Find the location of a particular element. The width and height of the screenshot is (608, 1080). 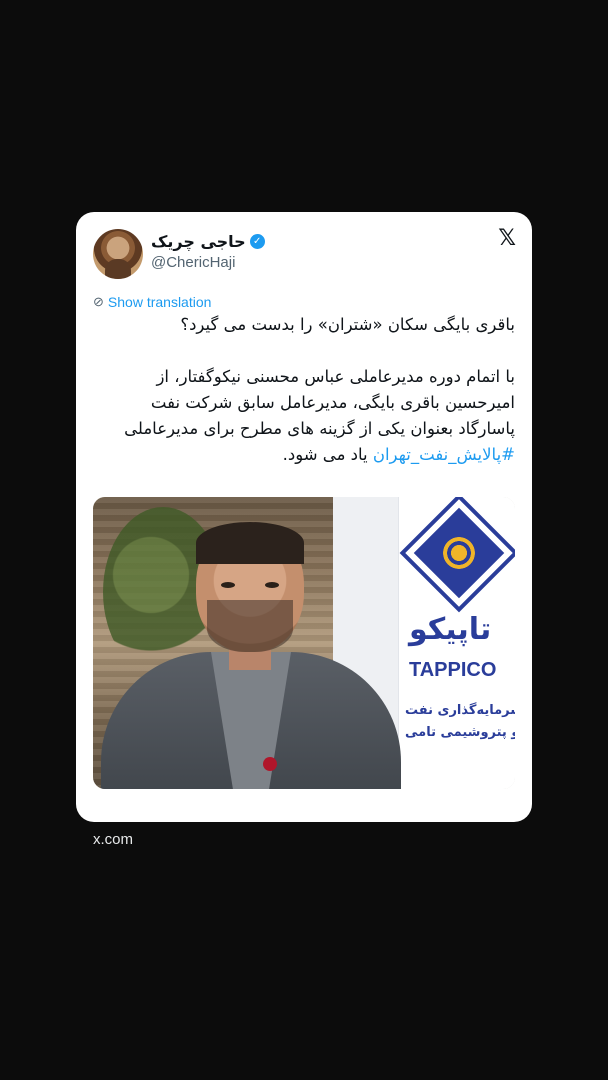

translate-icon: ⊘ is located at coordinates (98, 301).